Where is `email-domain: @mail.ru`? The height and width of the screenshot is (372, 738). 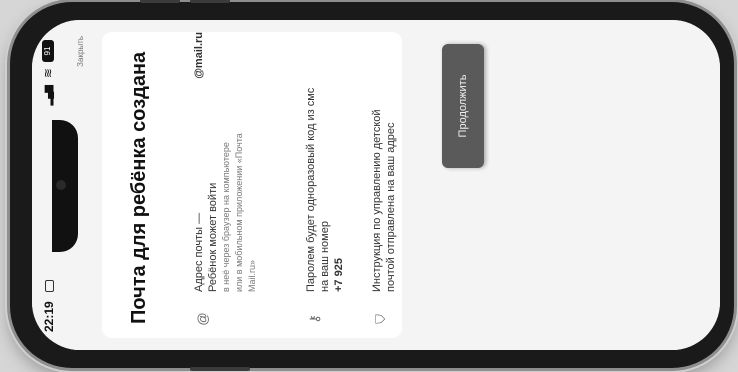
email-domain: @mail.ru is located at coordinates (199, 55).